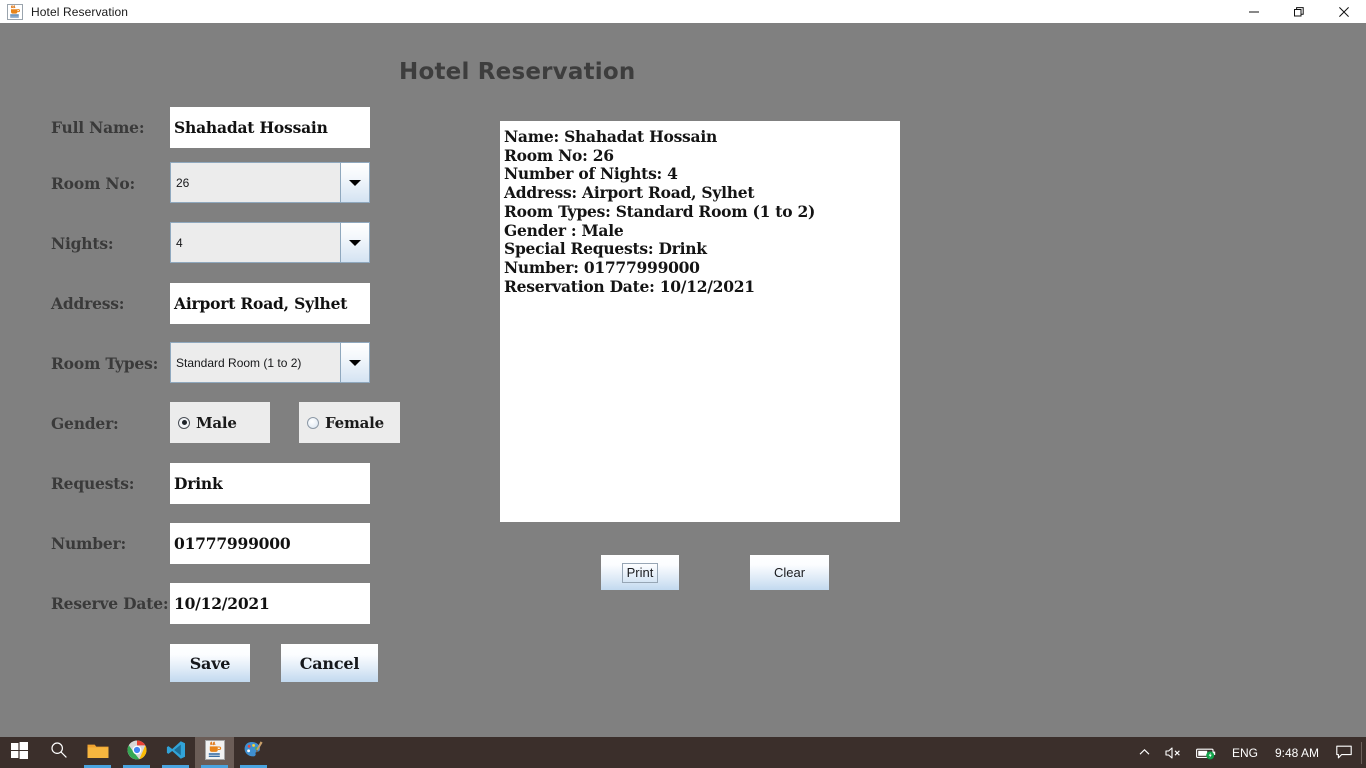  I want to click on speaker-muted-icon, so click(1173, 752).